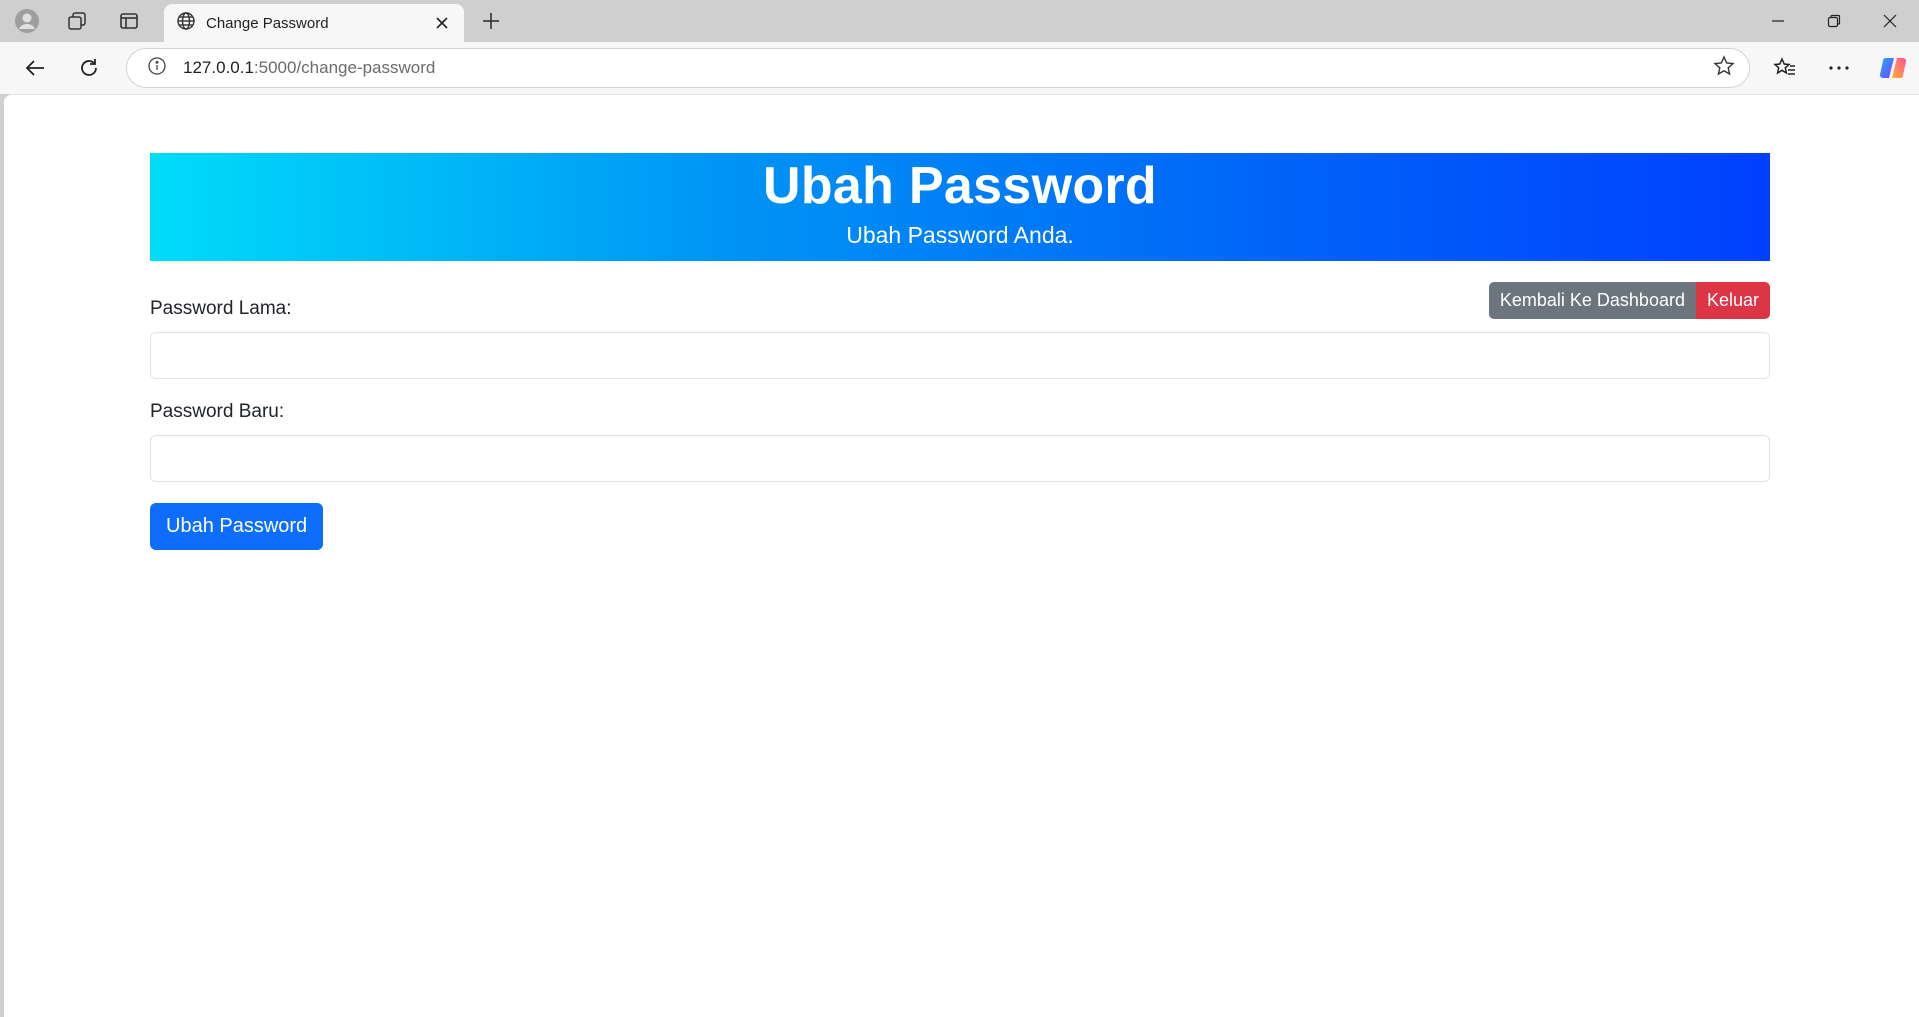  What do you see at coordinates (344, 67) in the screenshot?
I see `url-path: :5000/change-password` at bounding box center [344, 67].